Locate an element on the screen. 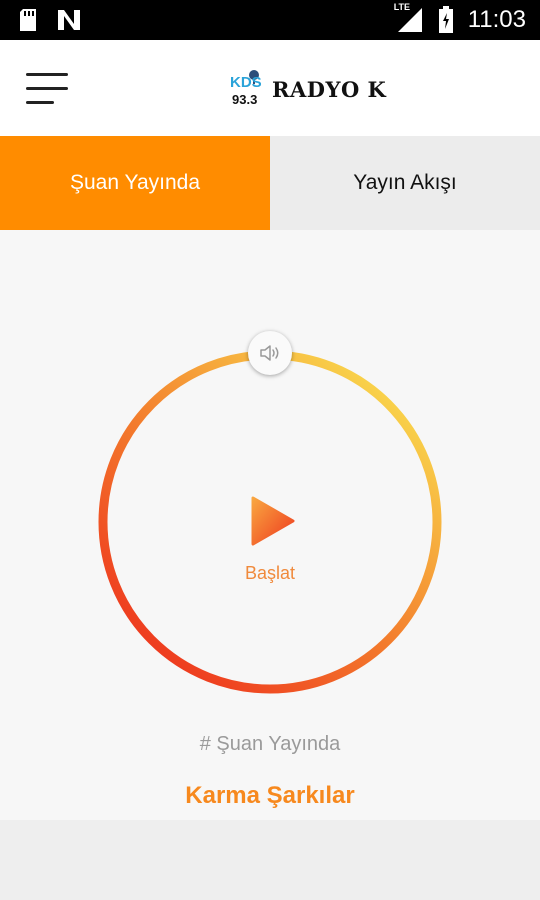 The height and width of the screenshot is (900, 540). tab-label: Yayın Akışı is located at coordinates (405, 182).